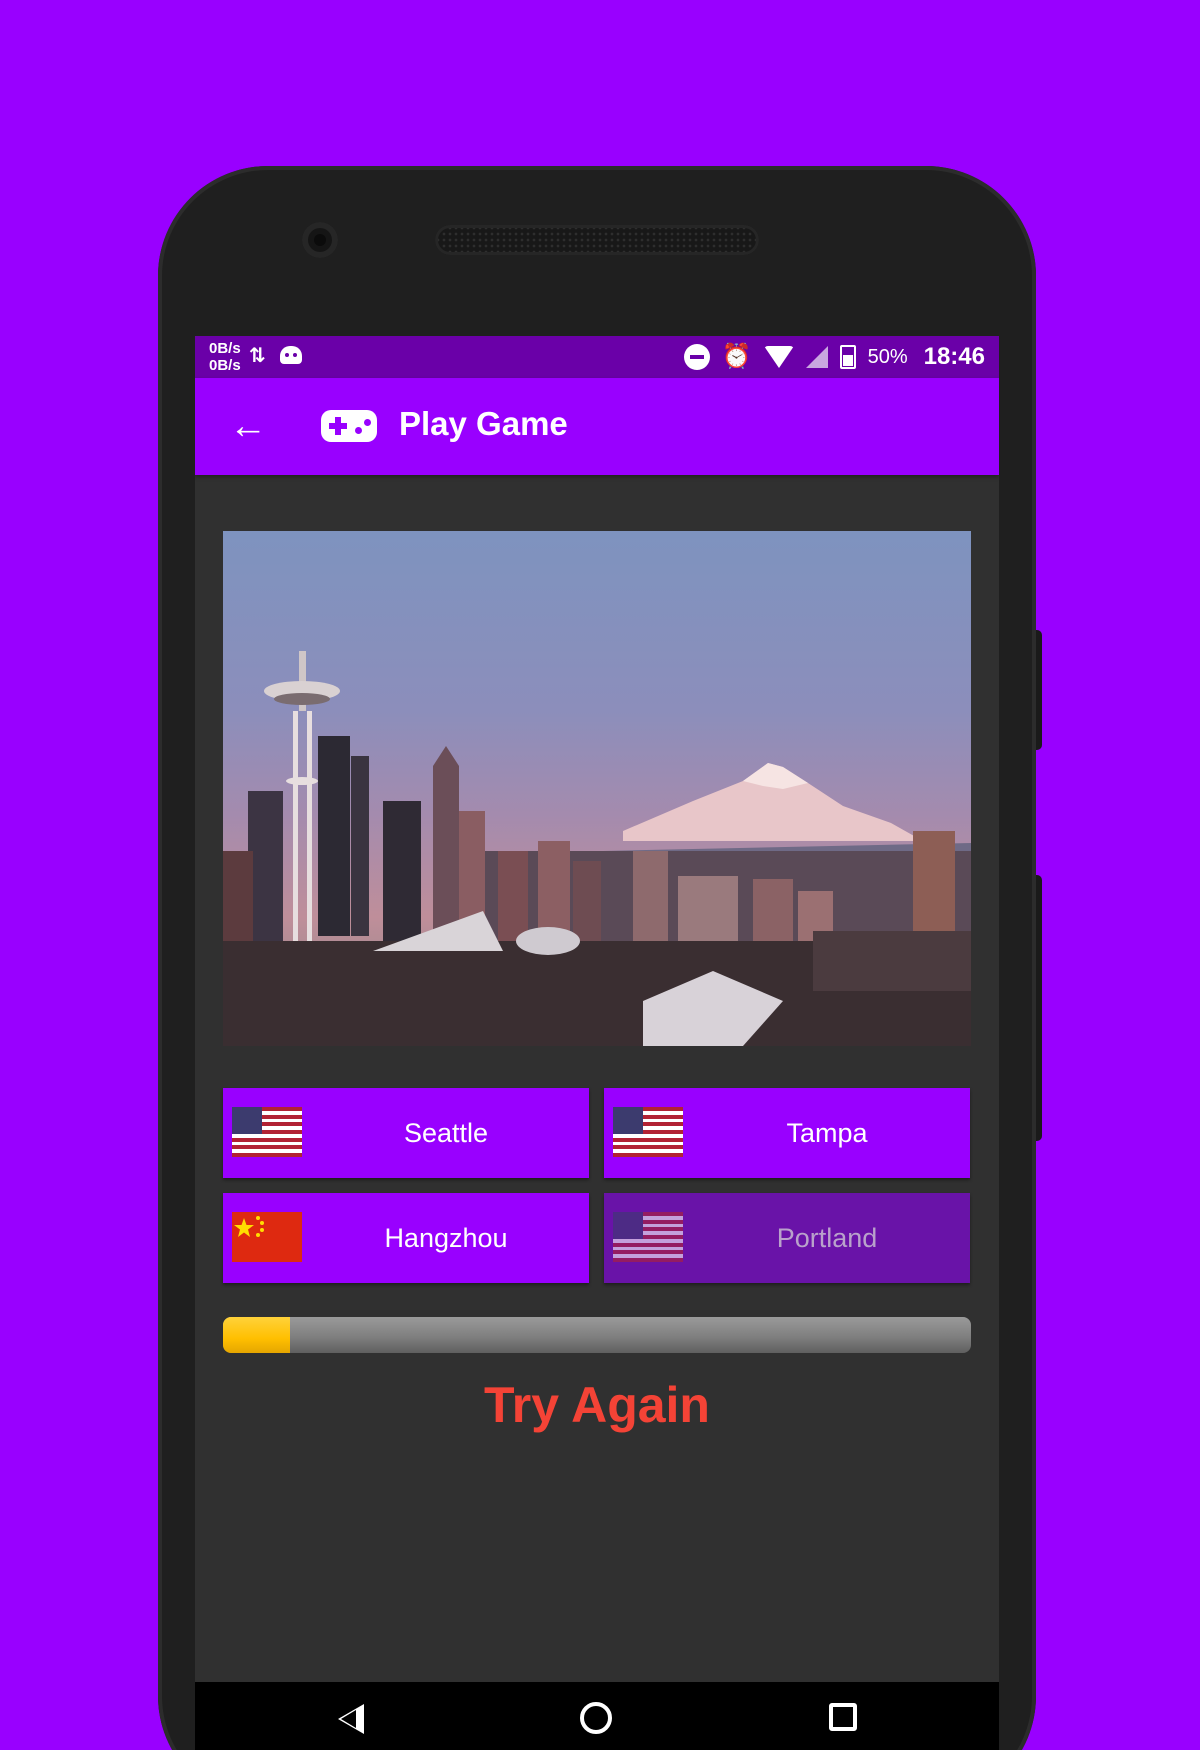 This screenshot has height=1750, width=1200. I want to click on earpiece-speaker, so click(597, 240).